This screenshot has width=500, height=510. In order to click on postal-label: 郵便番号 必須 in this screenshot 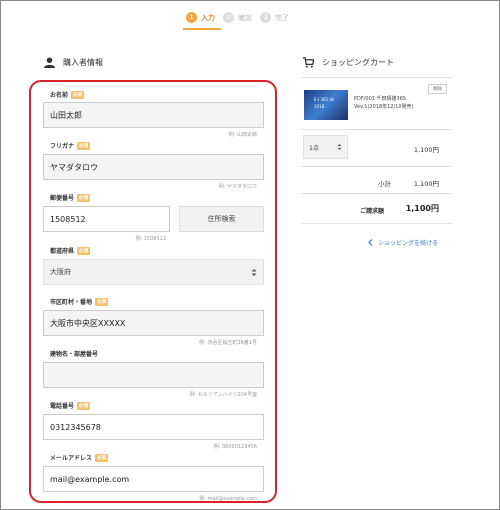, I will do `click(70, 197)`.